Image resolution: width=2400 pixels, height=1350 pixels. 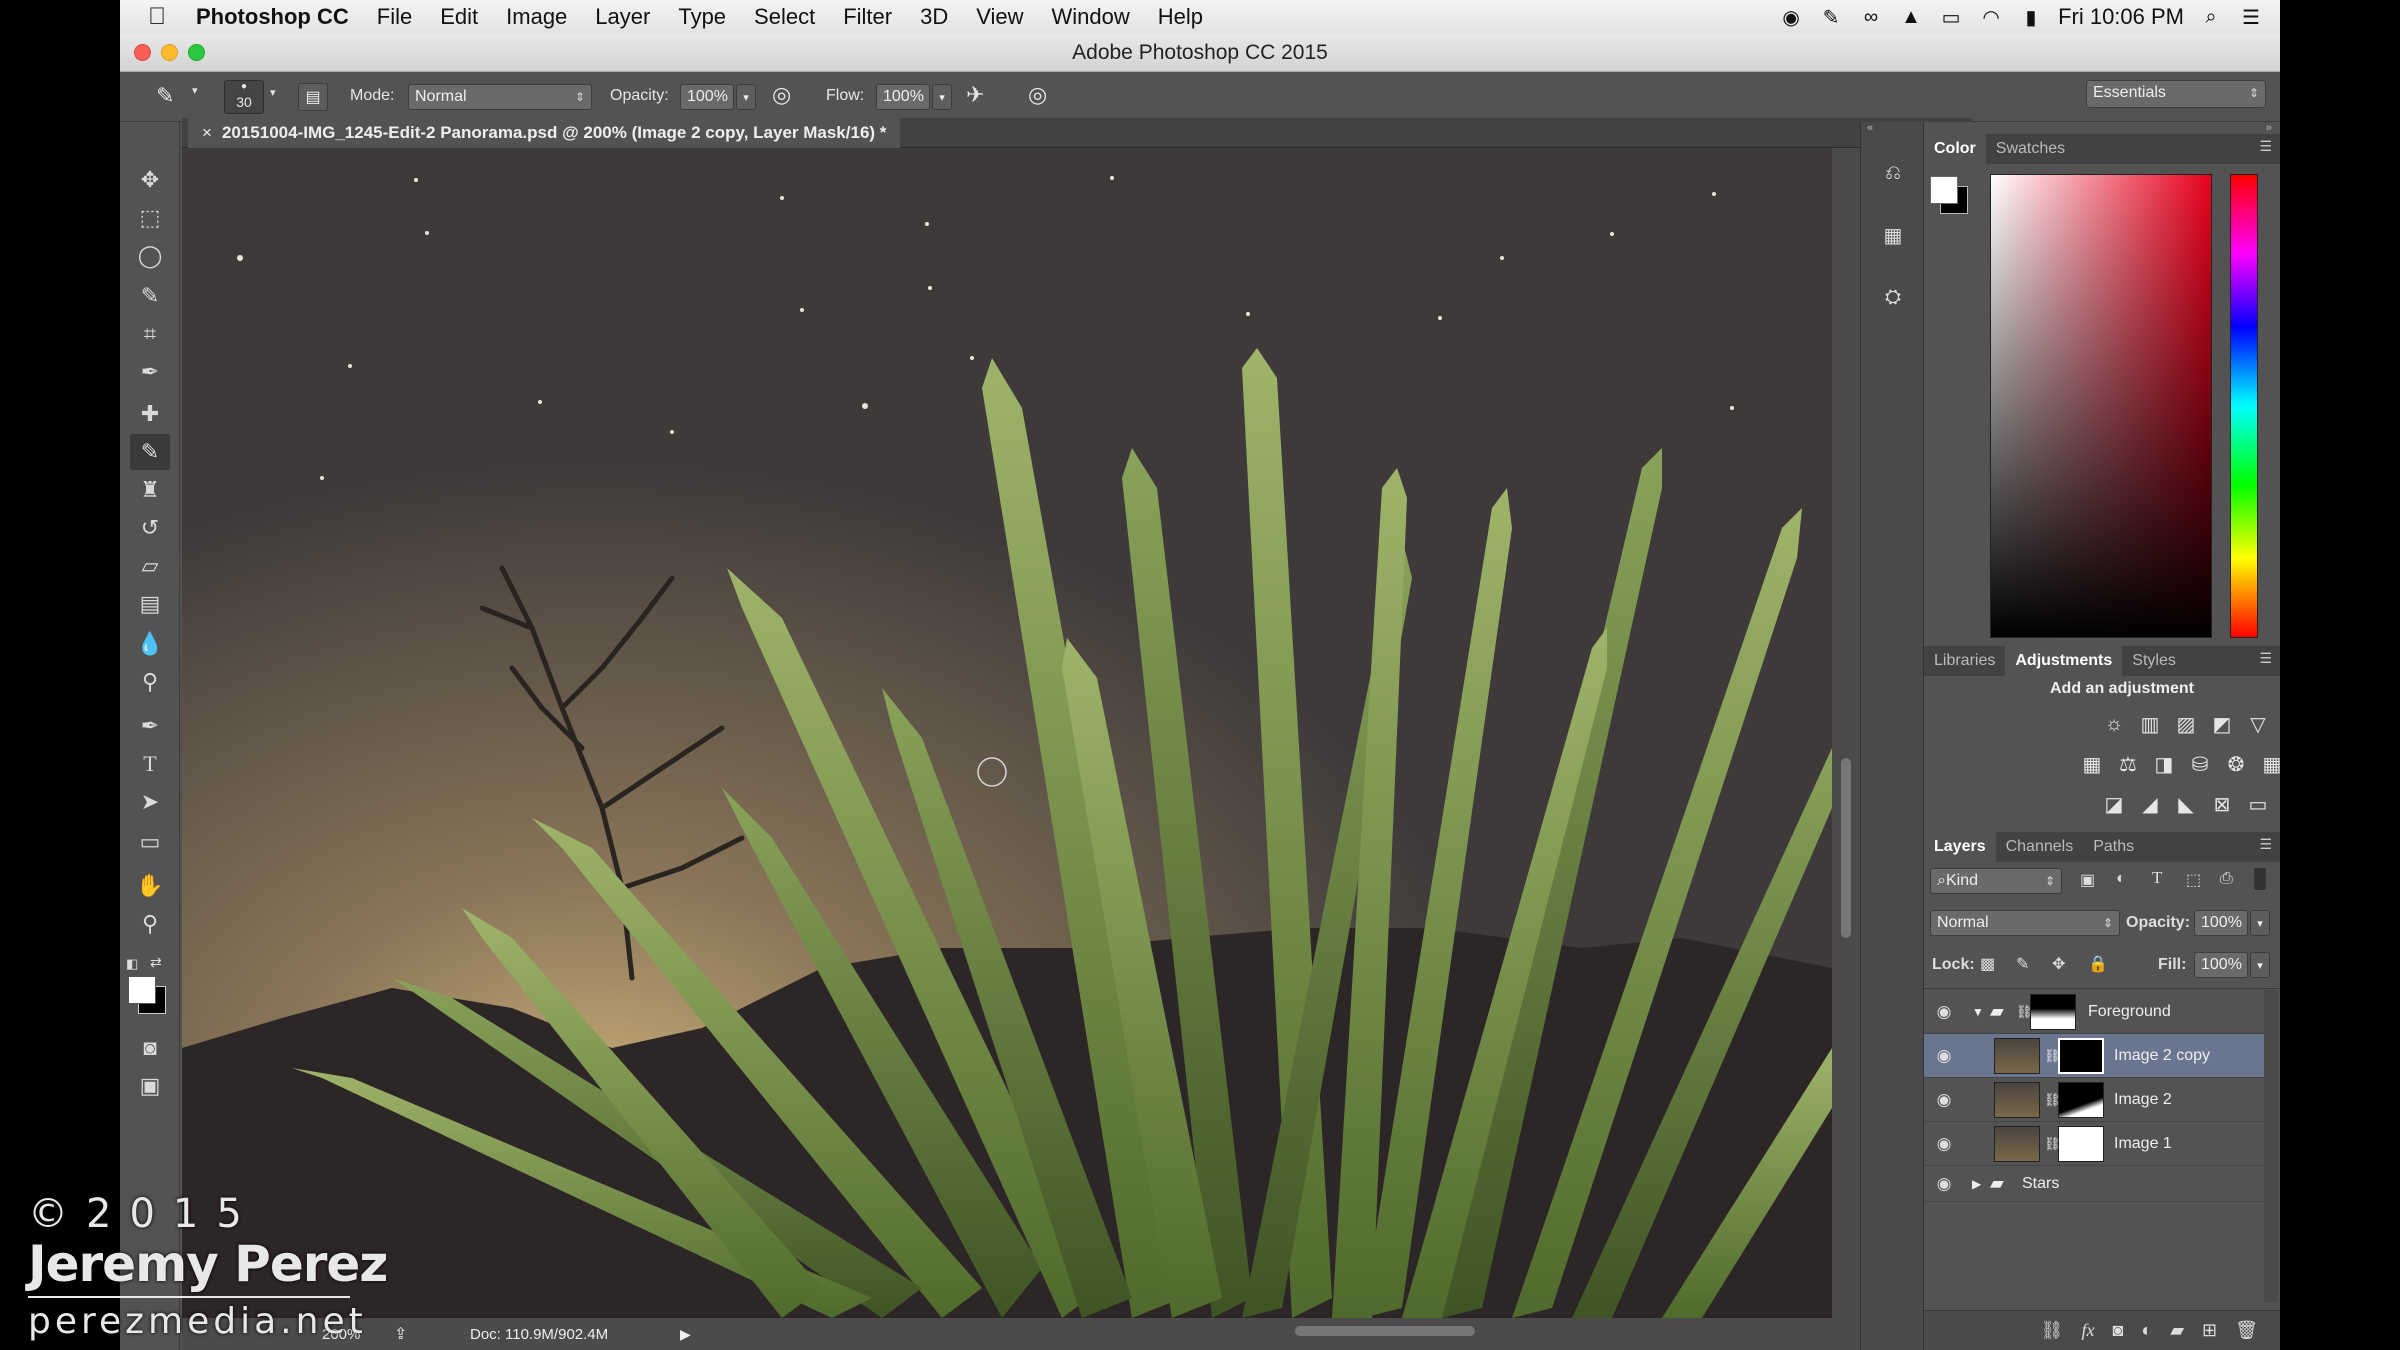 I want to click on battery-icon: ▮, so click(x=2031, y=17).